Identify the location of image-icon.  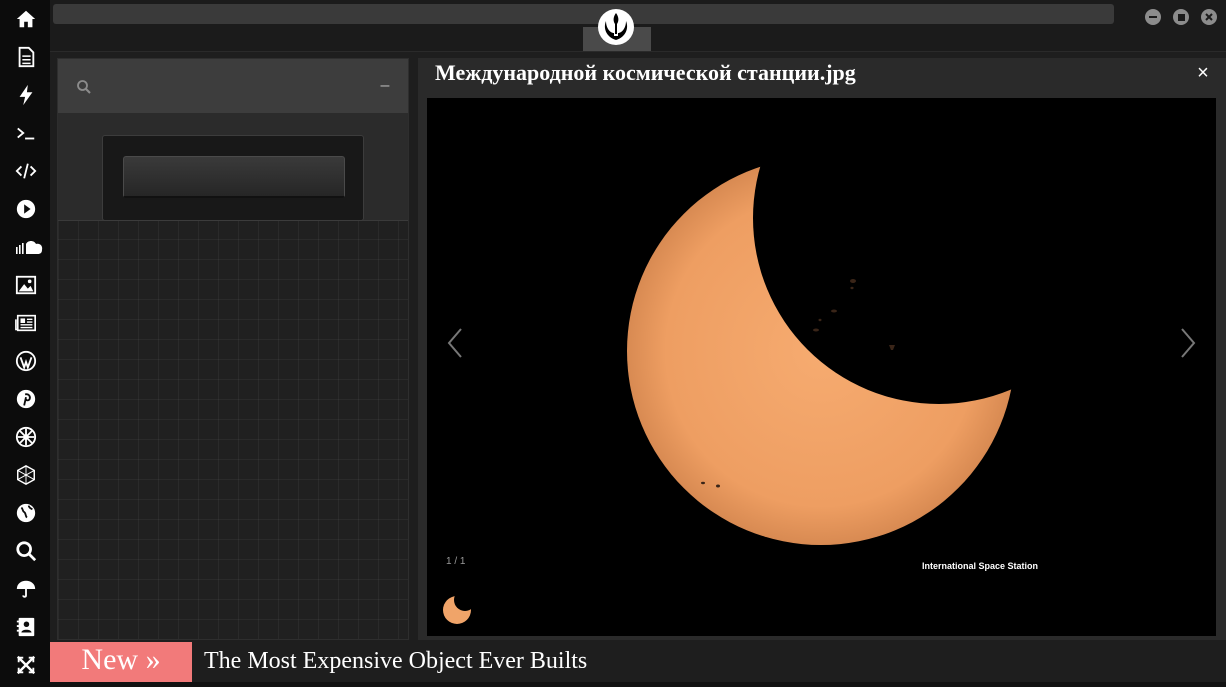
(26, 285).